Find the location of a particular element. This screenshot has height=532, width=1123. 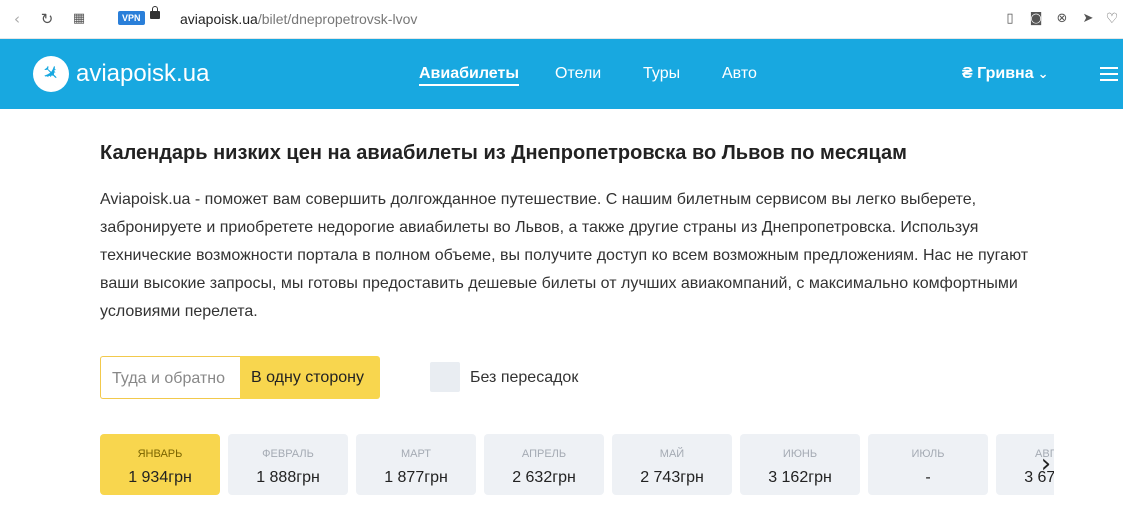

month-card-february: Февраль 1 888грн is located at coordinates (288, 464).